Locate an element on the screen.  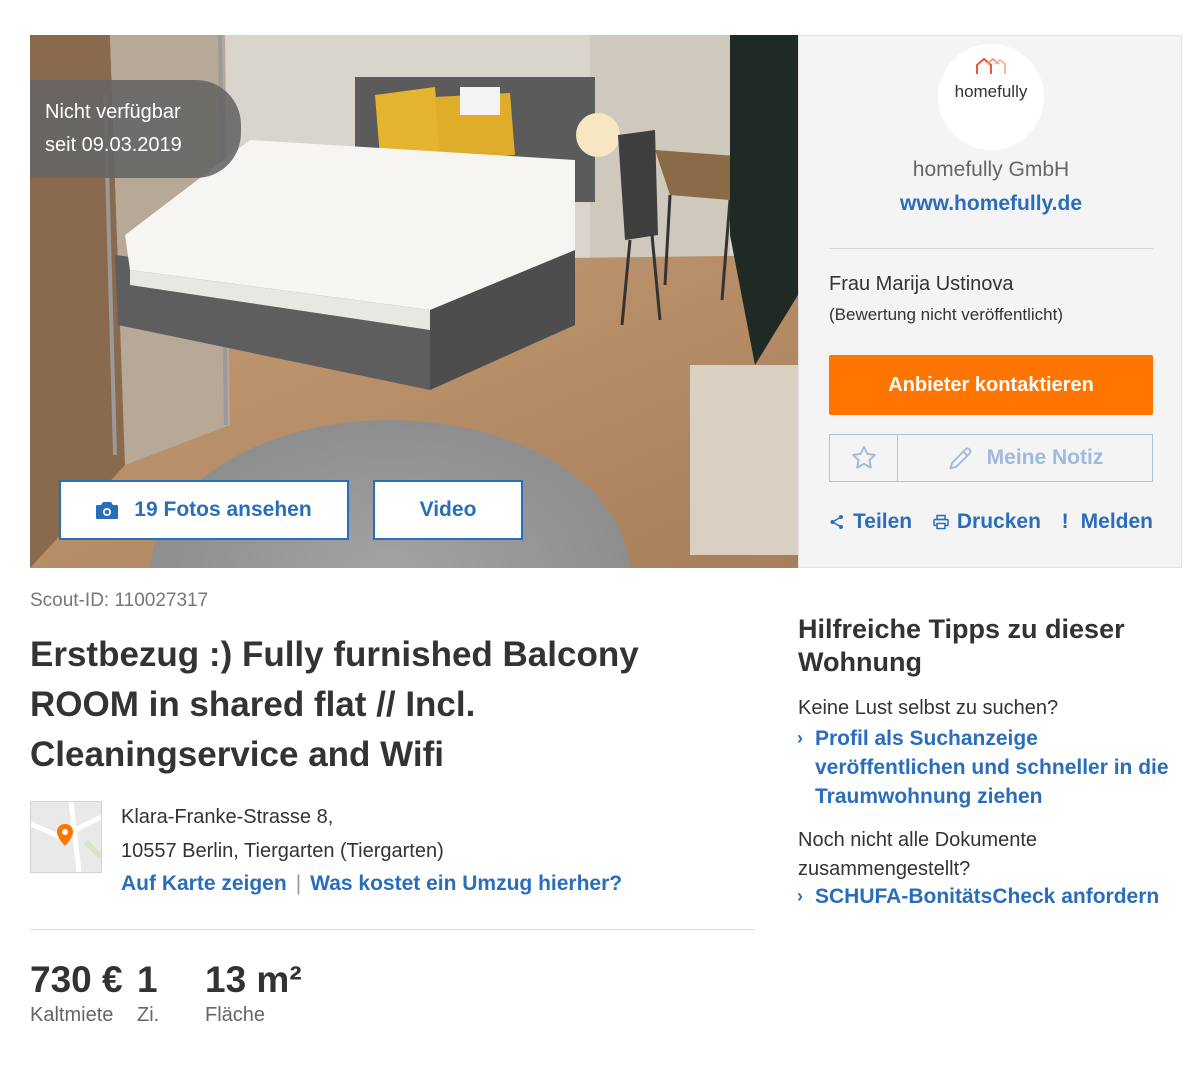
address-city: 10557 Berlin, Tiergarten (Tiergarten) is located at coordinates (282, 851).